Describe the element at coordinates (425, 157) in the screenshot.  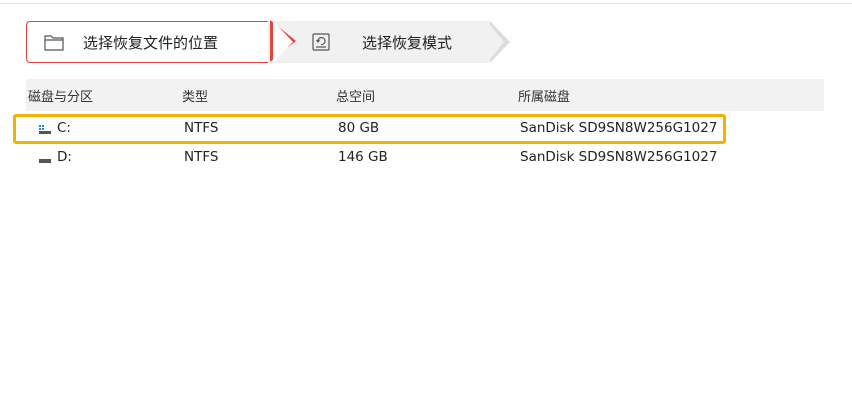
I see `table-row-d: D: NTFS 146 GB SanDisk SD9SN8W256G1027` at that location.